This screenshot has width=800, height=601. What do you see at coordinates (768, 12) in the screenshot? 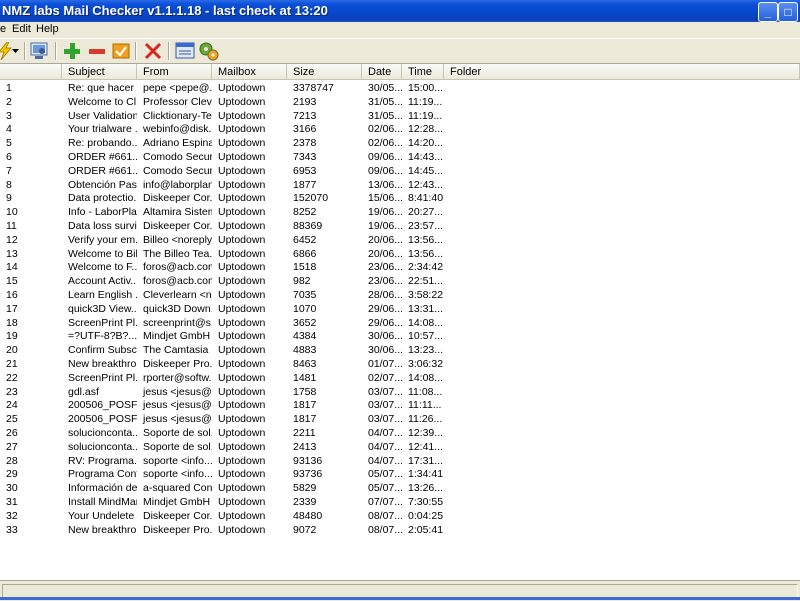
I see `minimize-button: _` at bounding box center [768, 12].